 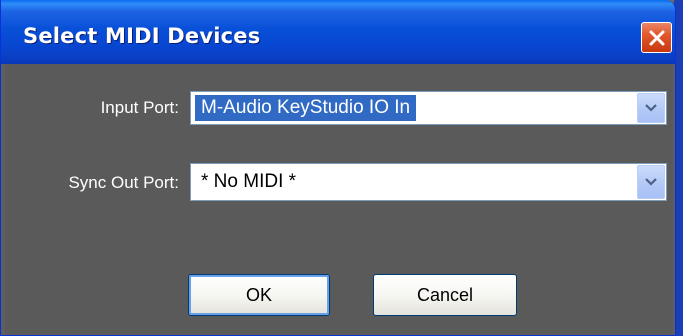 I want to click on input-port-value: M-Audio KeyStudio IO In, so click(x=306, y=108).